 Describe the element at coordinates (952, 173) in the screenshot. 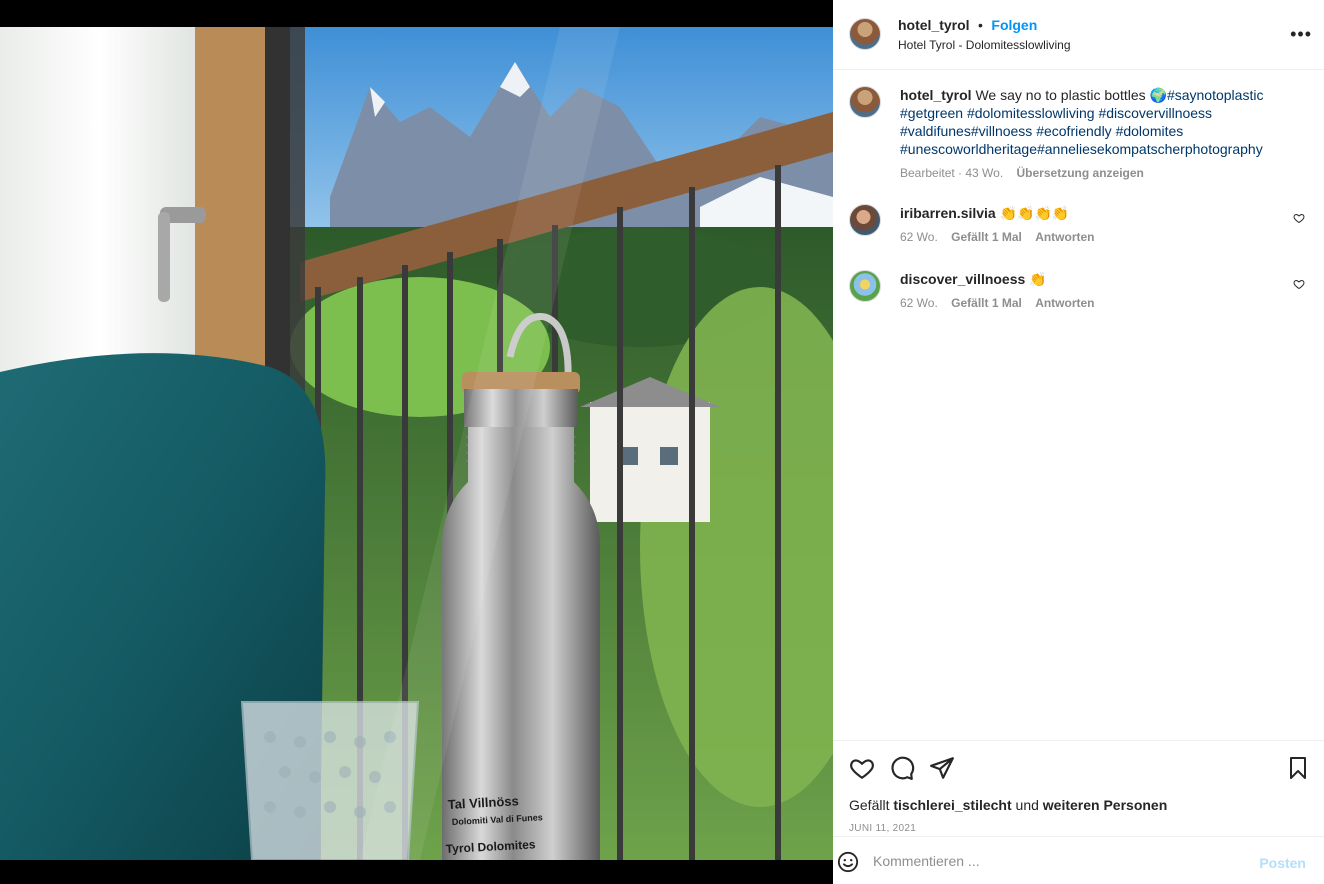

I see `caption-edited-age: Bearbeitet · 43 Wo.` at that location.